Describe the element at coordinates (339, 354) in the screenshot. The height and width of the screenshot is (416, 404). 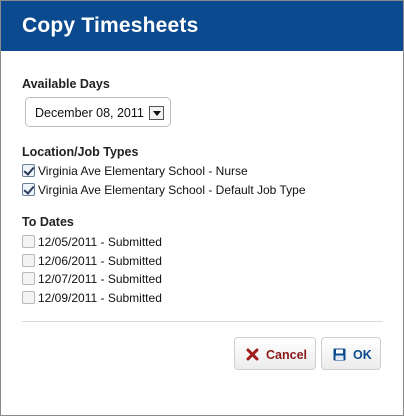
I see `floppy-disk-save-icon` at that location.